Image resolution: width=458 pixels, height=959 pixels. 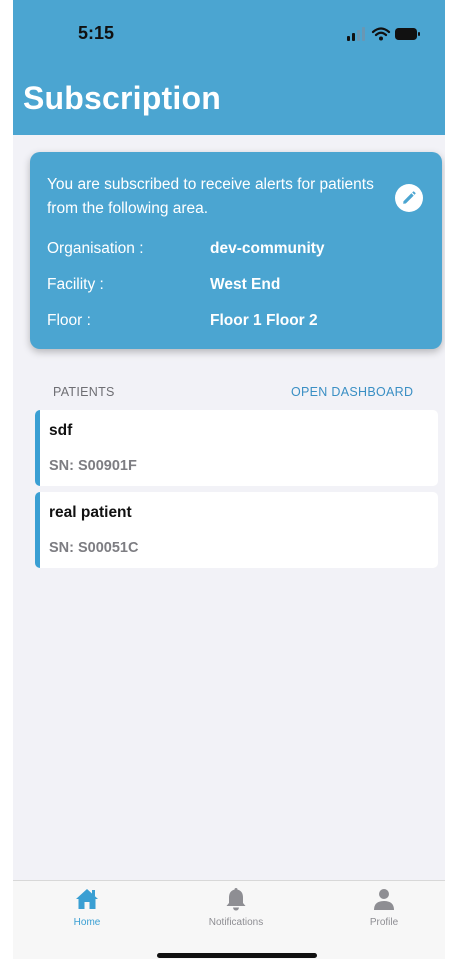 I want to click on patient-serial-number: SN: S00051C, so click(x=94, y=548).